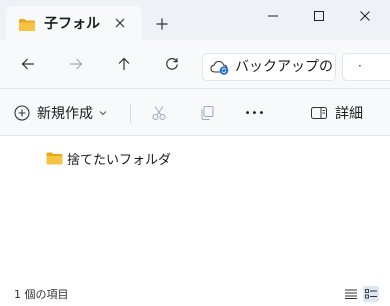 This screenshot has width=390, height=306. I want to click on tab-title: 子フォルダ, so click(72, 24).